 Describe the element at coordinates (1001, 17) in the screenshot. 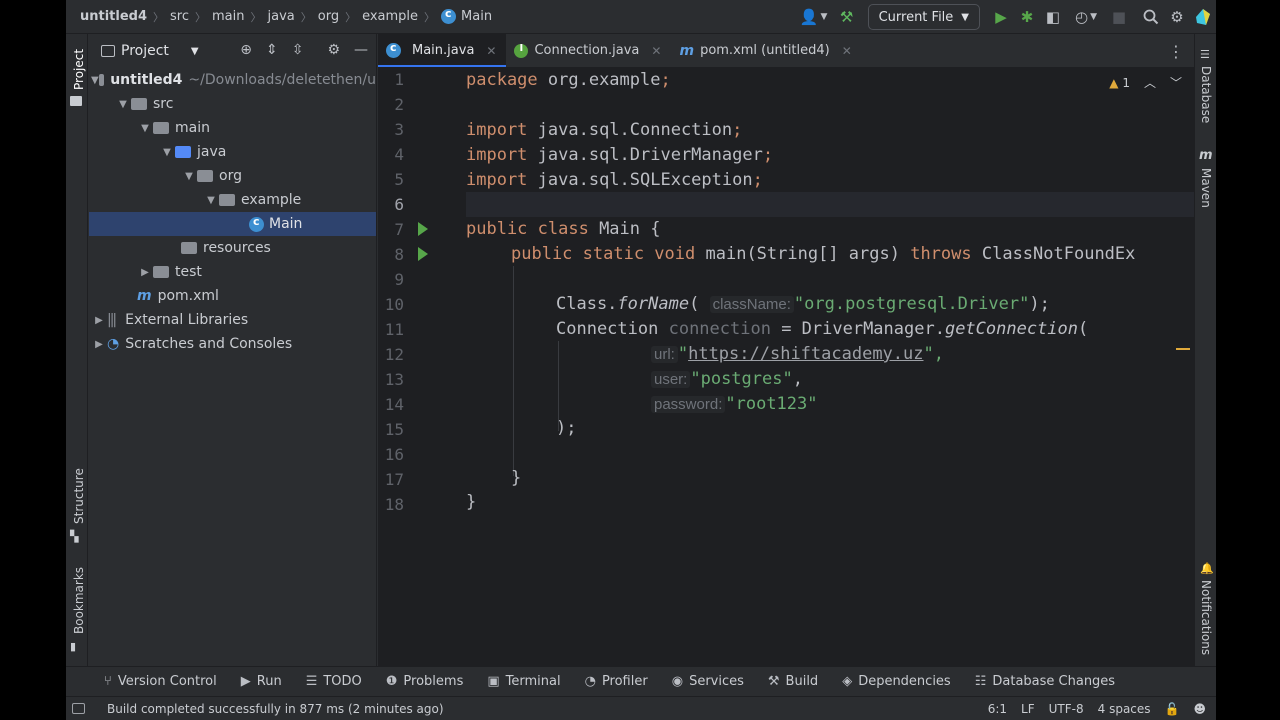

I see `run-icon: ▶` at that location.